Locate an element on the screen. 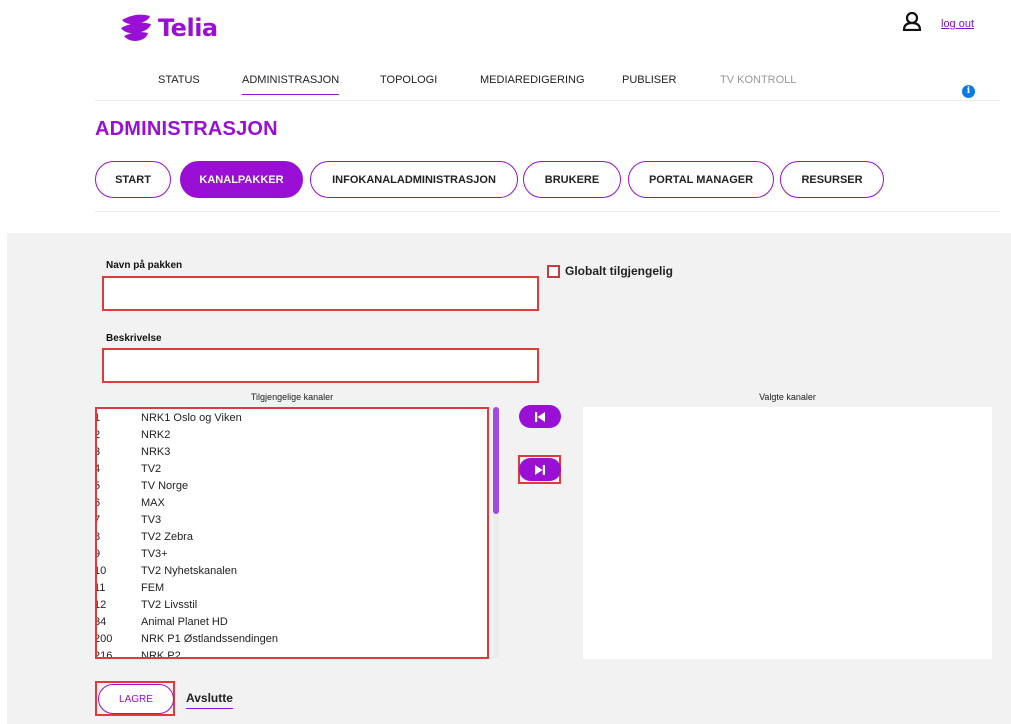 Image resolution: width=1011 pixels, height=724 pixels. channel-row: 1 NRK1 Oslo og Viken is located at coordinates (292, 417).